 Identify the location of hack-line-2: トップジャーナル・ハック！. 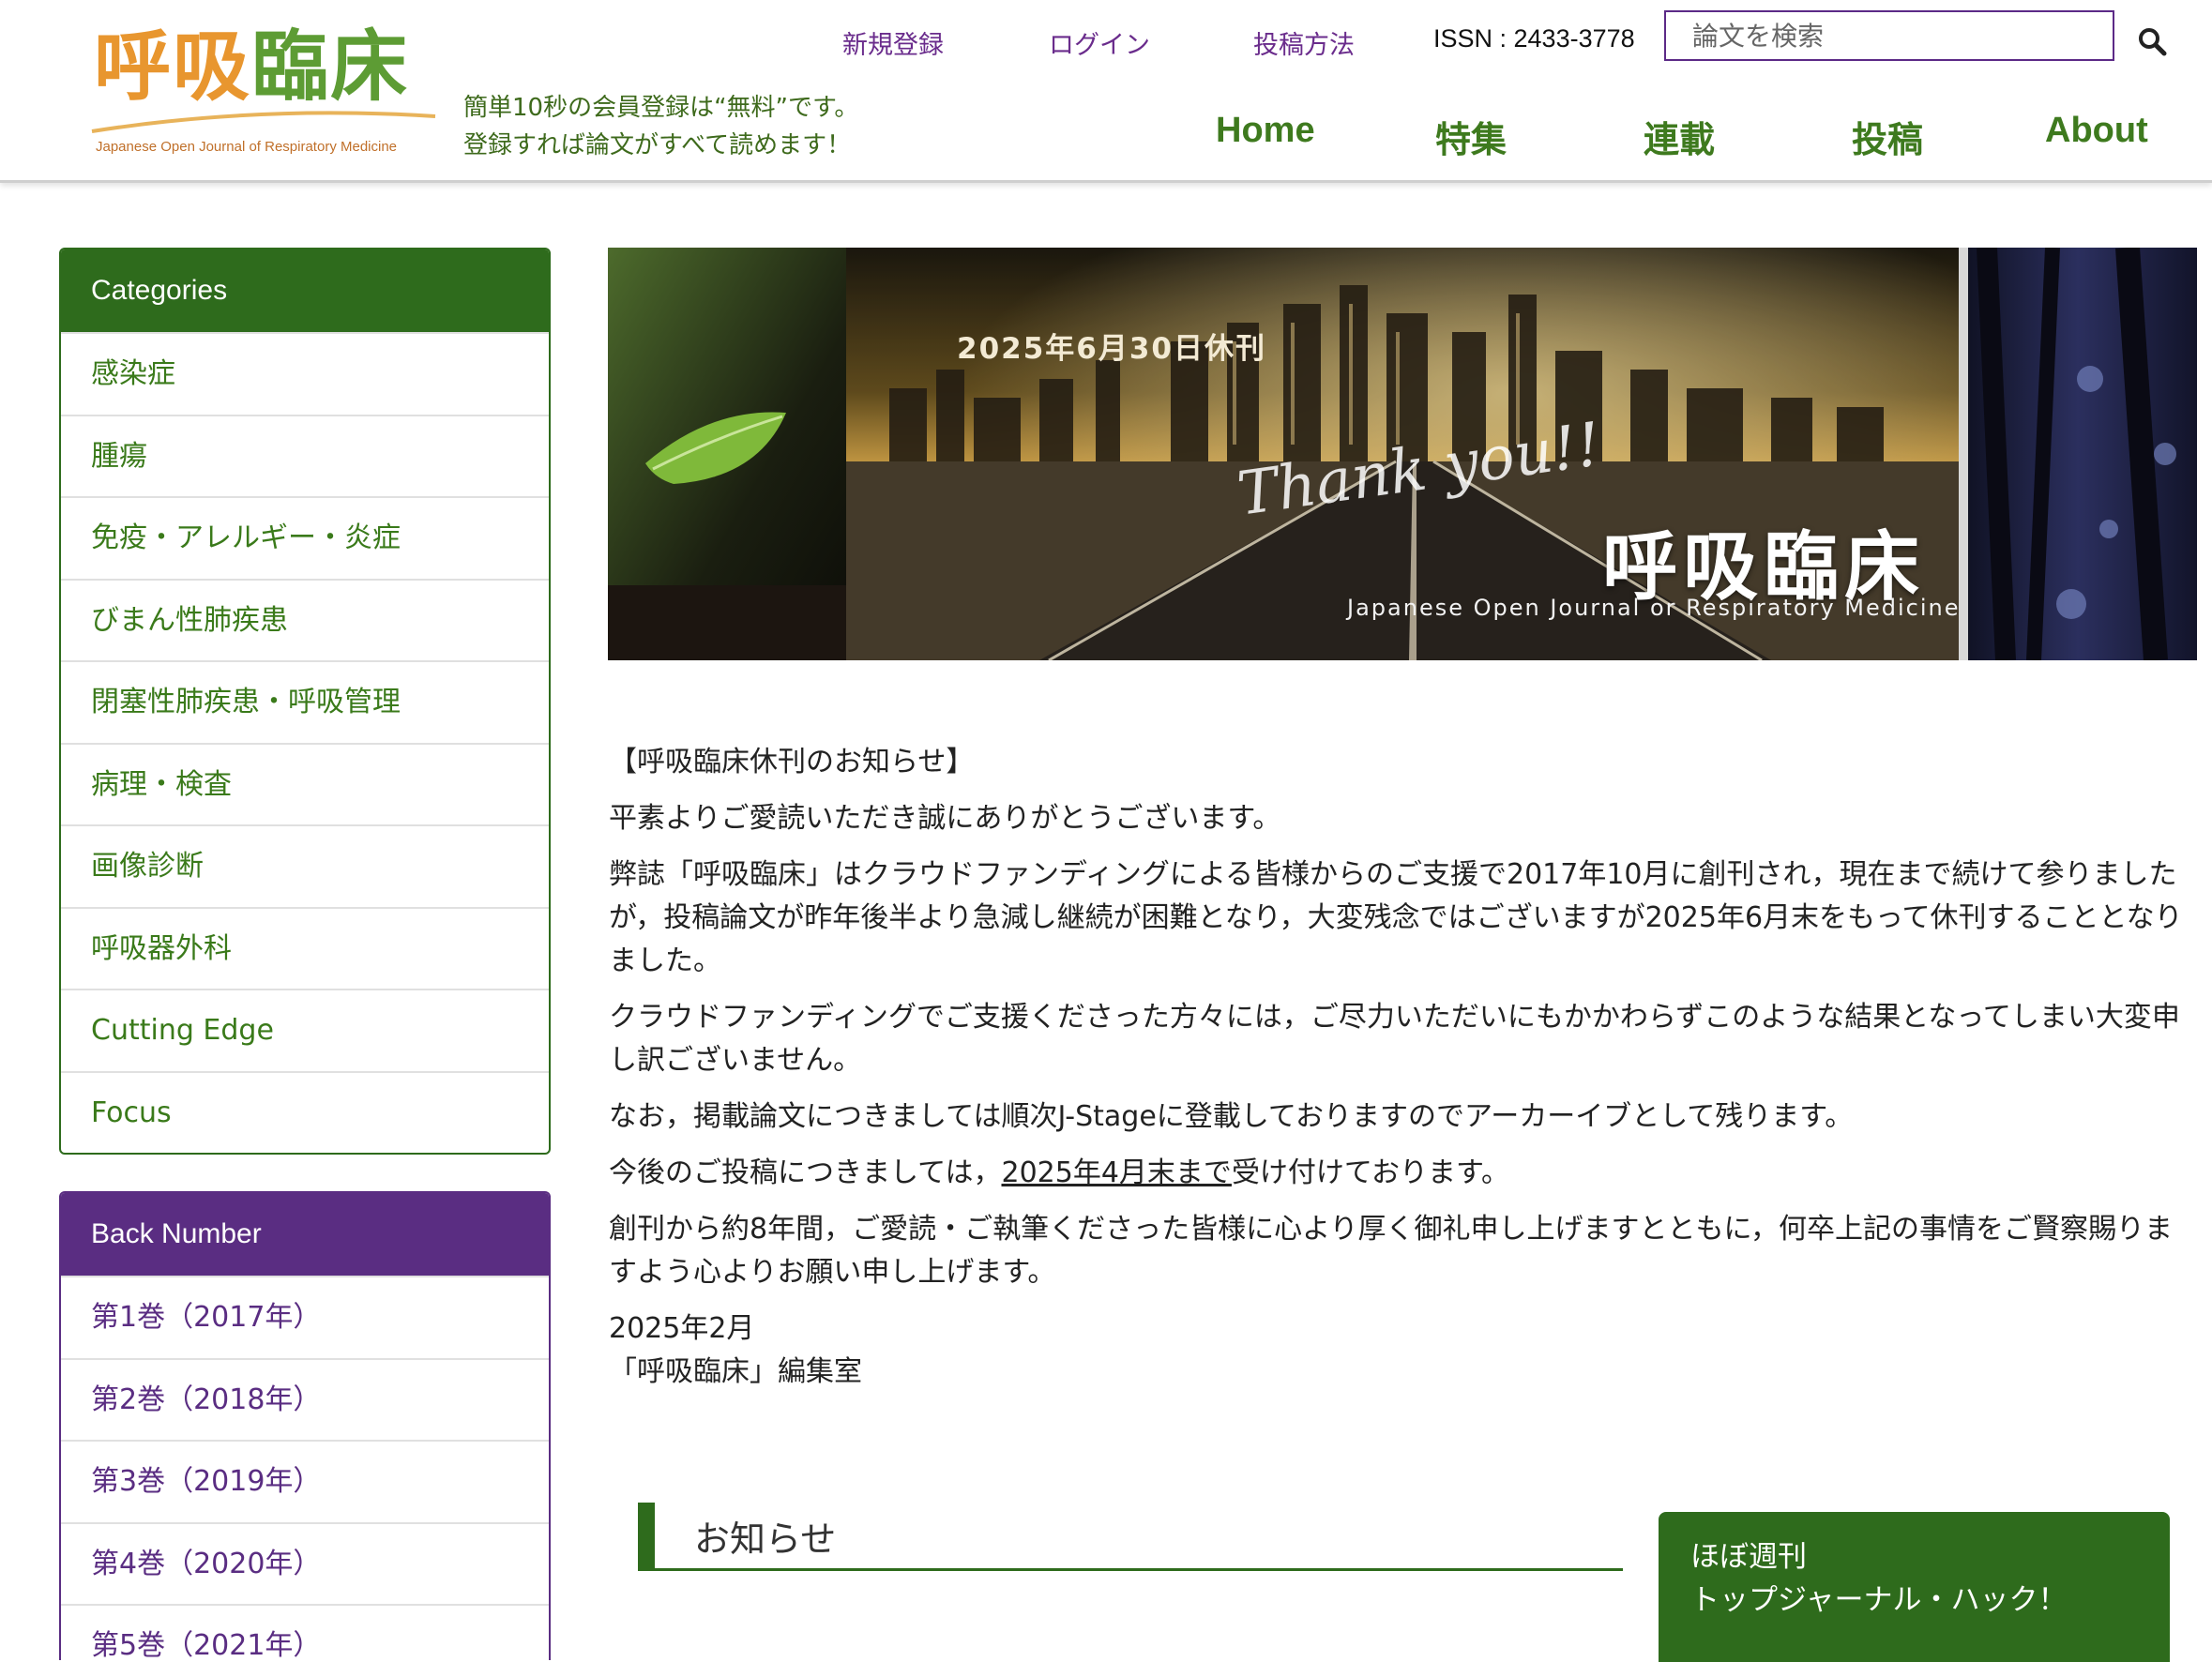
(1879, 1600).